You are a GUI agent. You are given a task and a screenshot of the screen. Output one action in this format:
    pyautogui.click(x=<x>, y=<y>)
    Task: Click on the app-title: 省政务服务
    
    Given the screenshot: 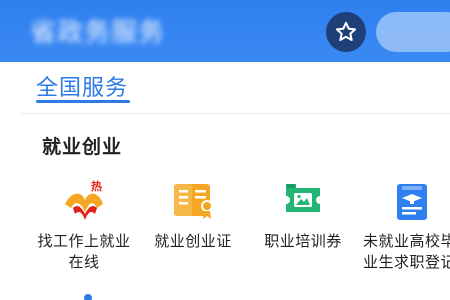 What is the action you would take?
    pyautogui.click(x=98, y=33)
    